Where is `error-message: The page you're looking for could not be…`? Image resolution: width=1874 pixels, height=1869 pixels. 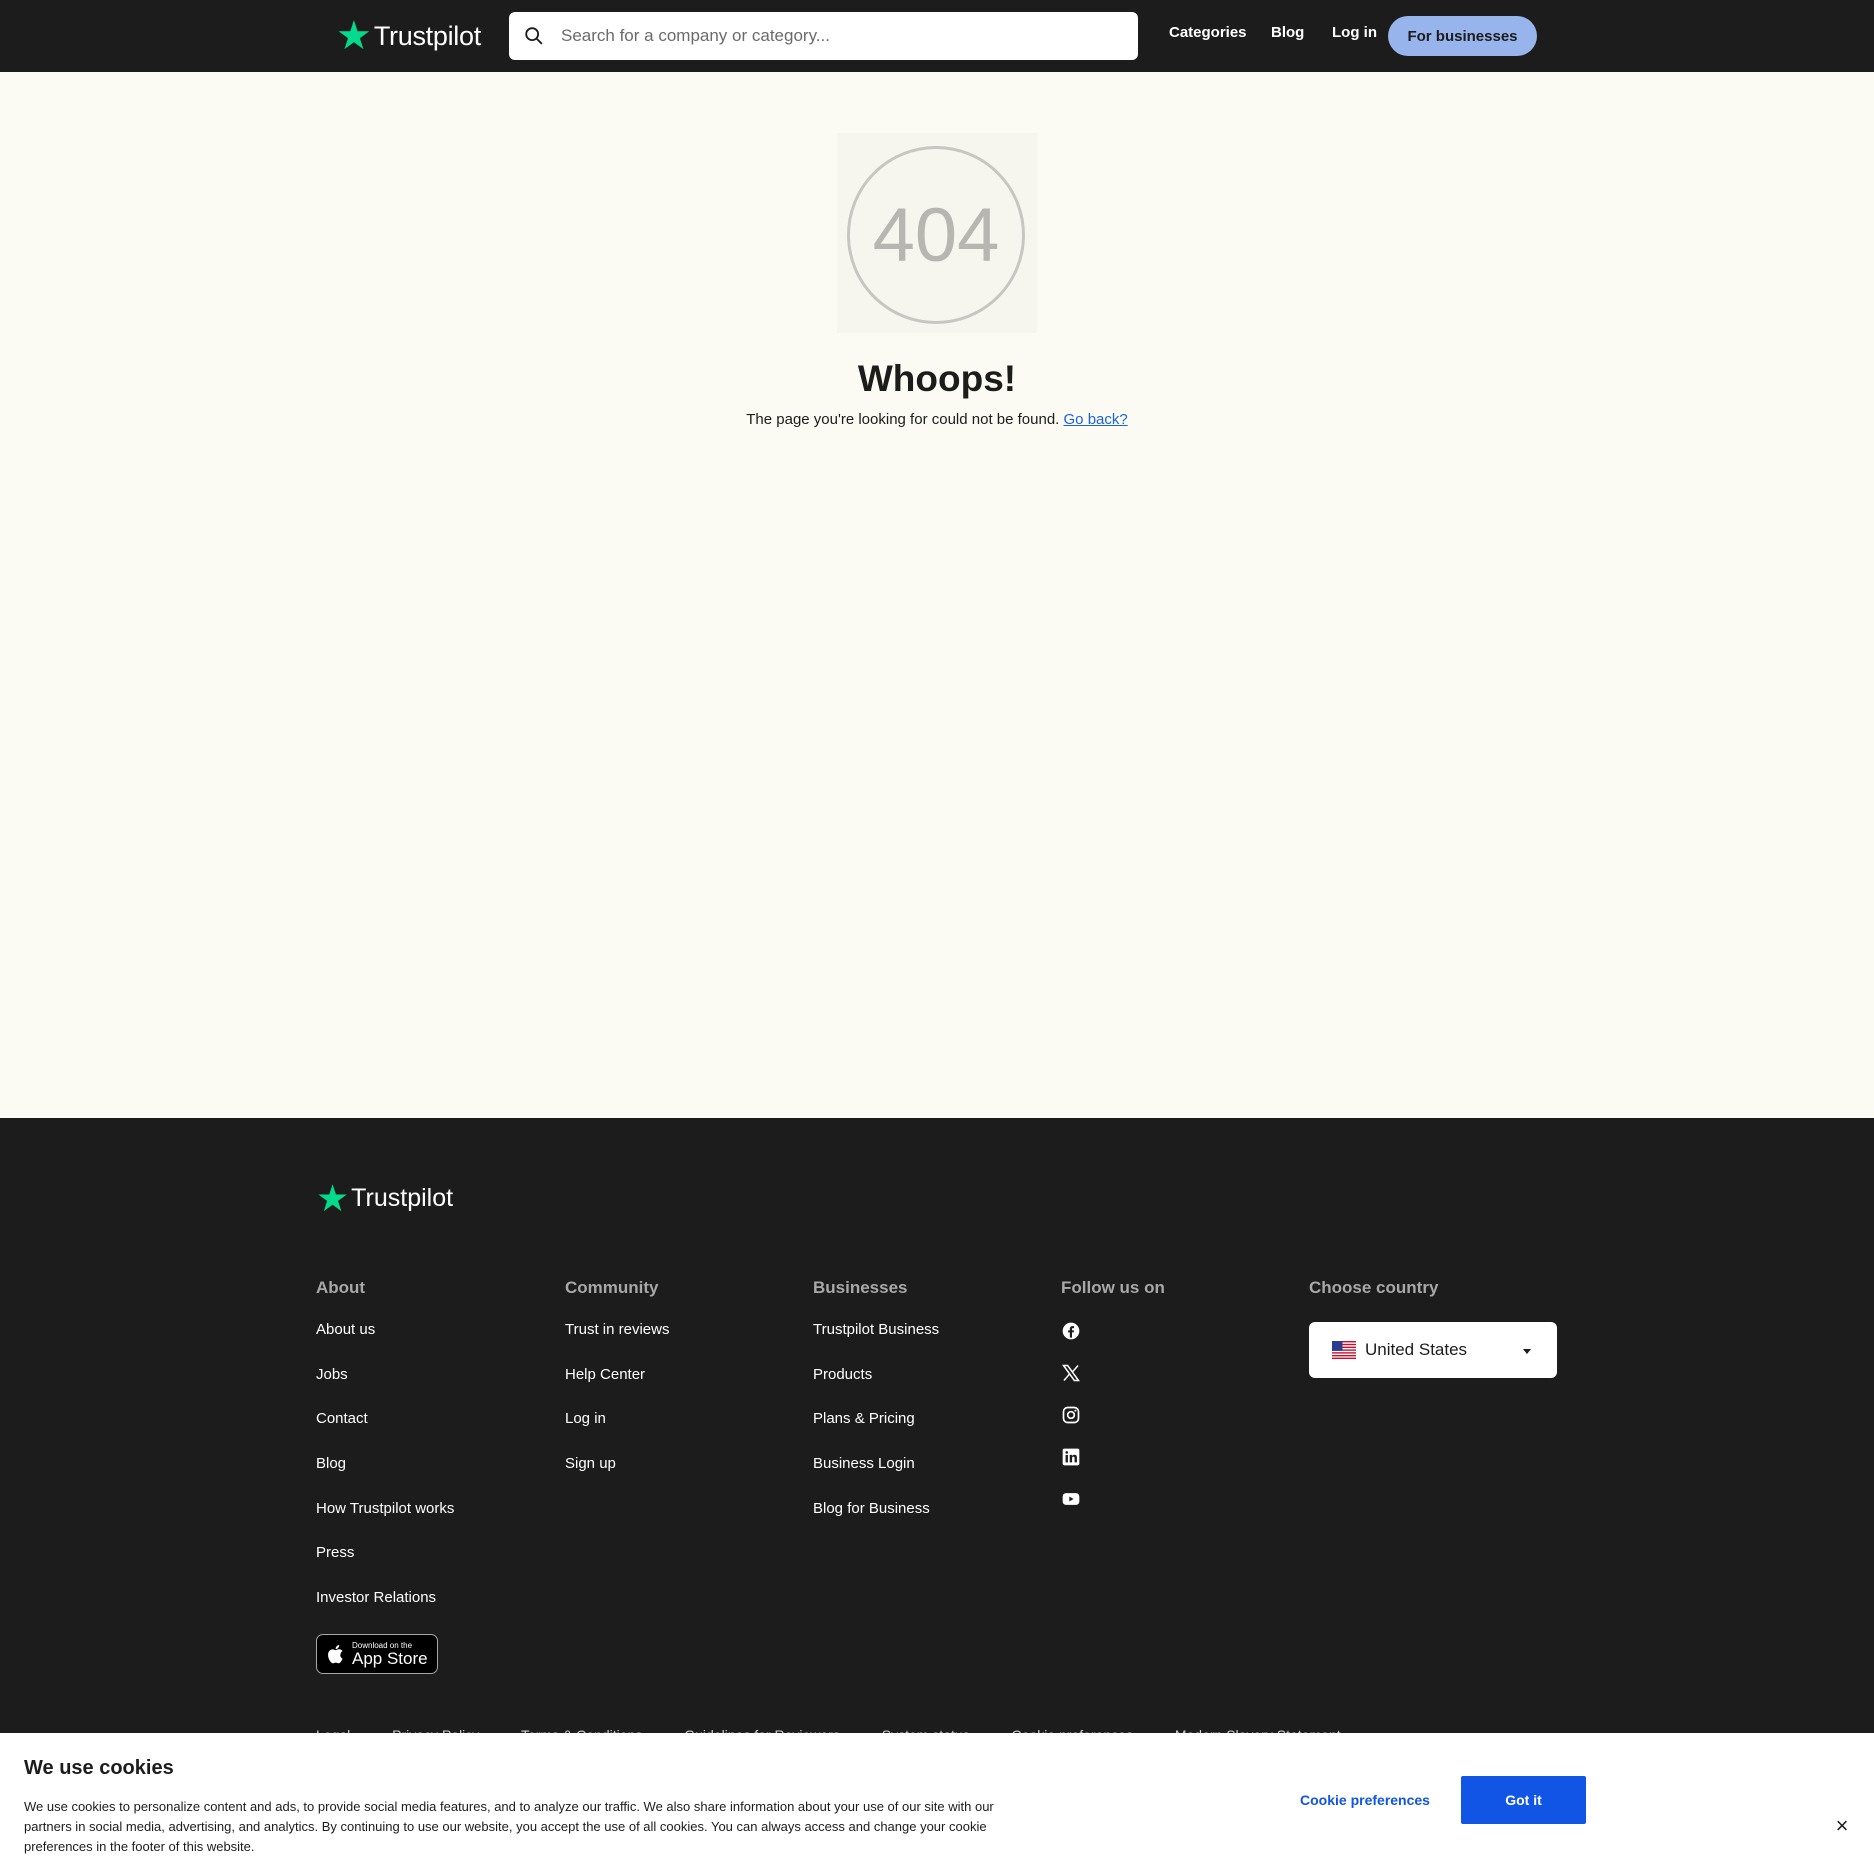
error-message: The page you're looking for could not be… is located at coordinates (937, 419).